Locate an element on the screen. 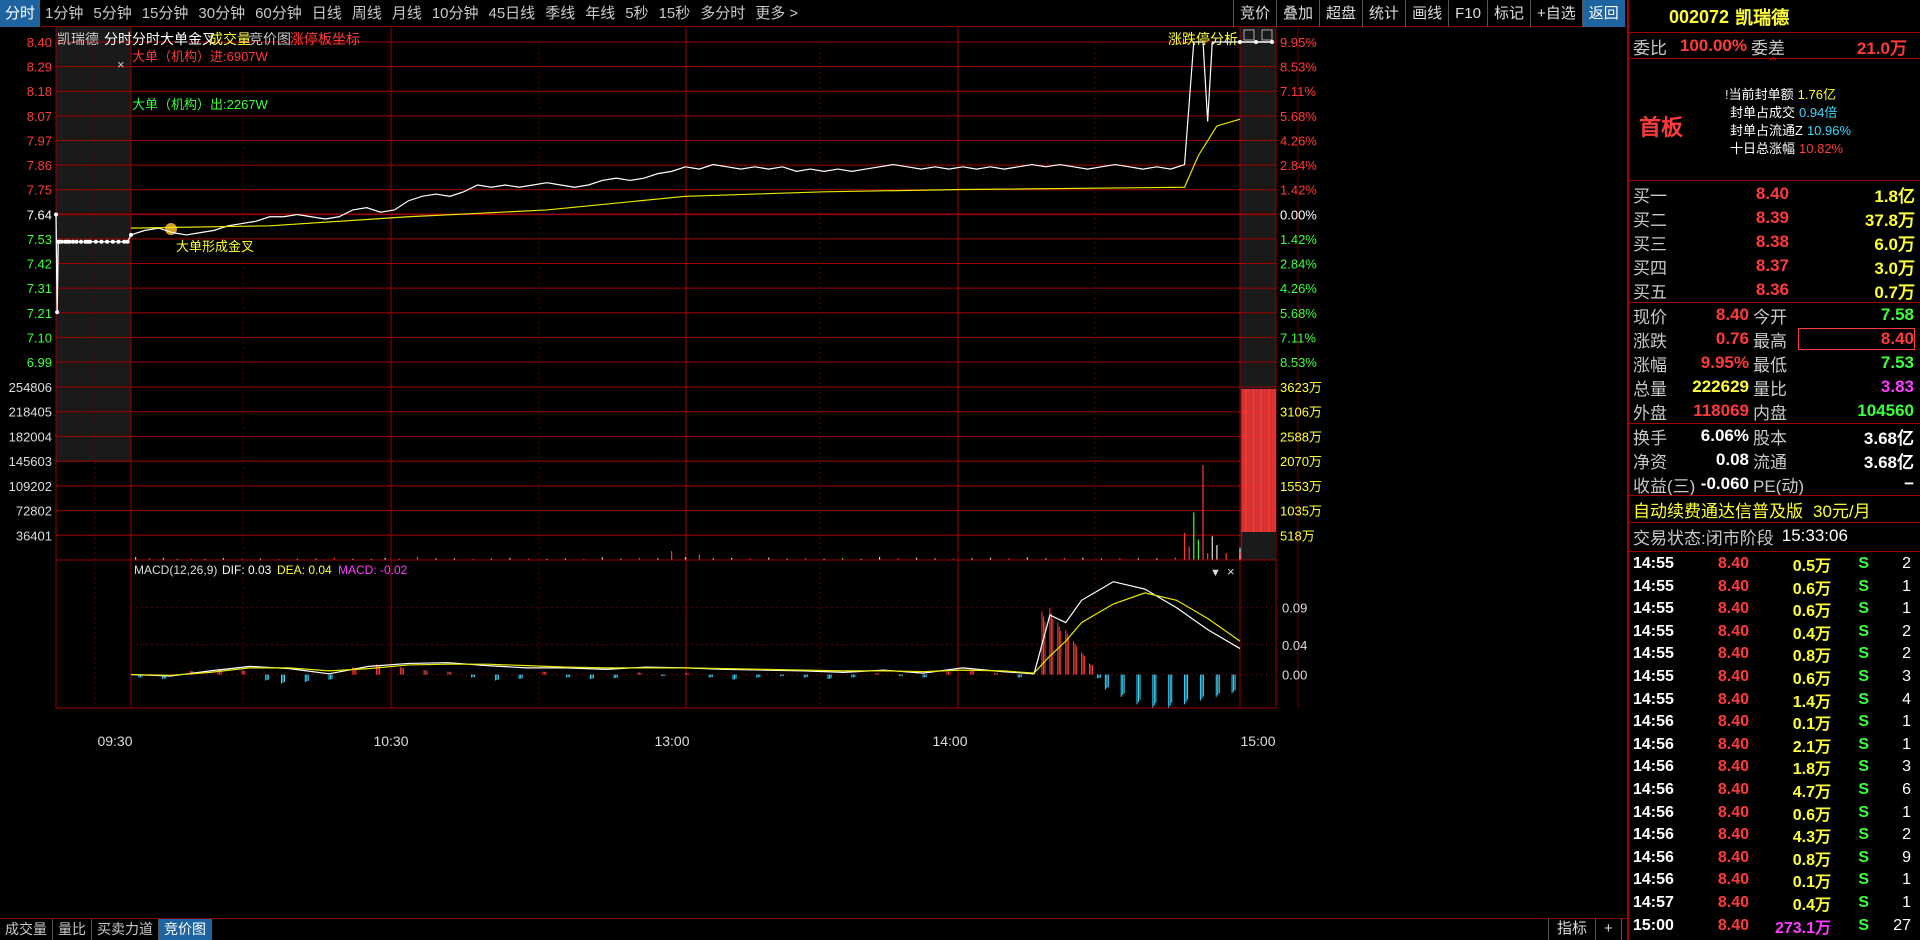 This screenshot has width=1920, height=940. seal-value: 1.76亿 is located at coordinates (1816, 94).